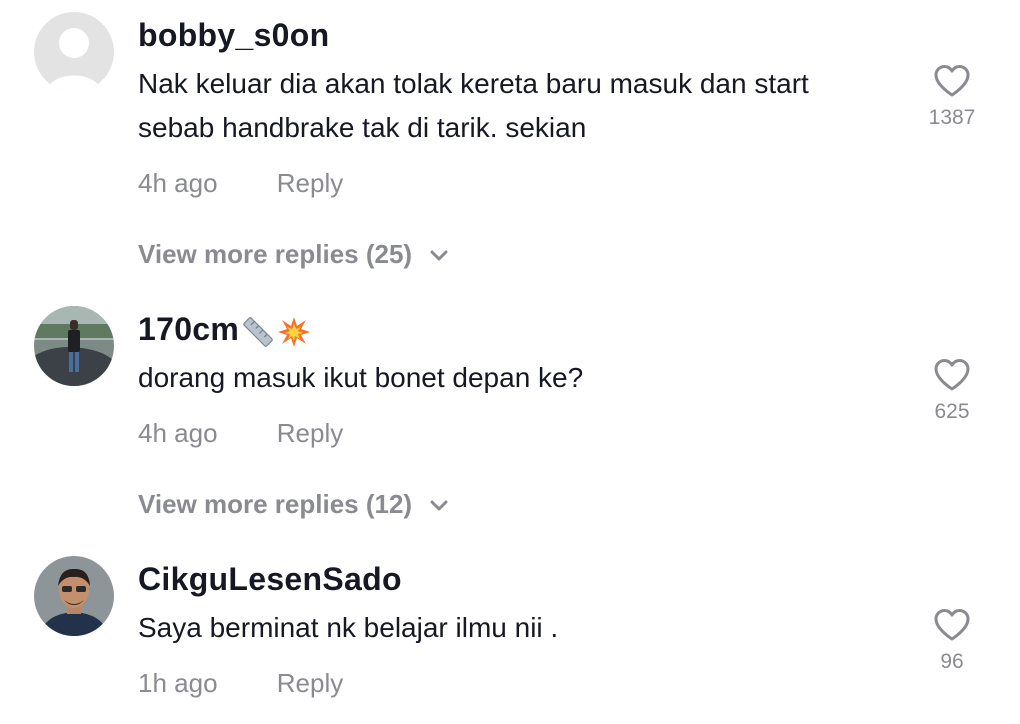 The image size is (1020, 724). What do you see at coordinates (189, 329) in the screenshot?
I see `username-text: 170cm` at bounding box center [189, 329].